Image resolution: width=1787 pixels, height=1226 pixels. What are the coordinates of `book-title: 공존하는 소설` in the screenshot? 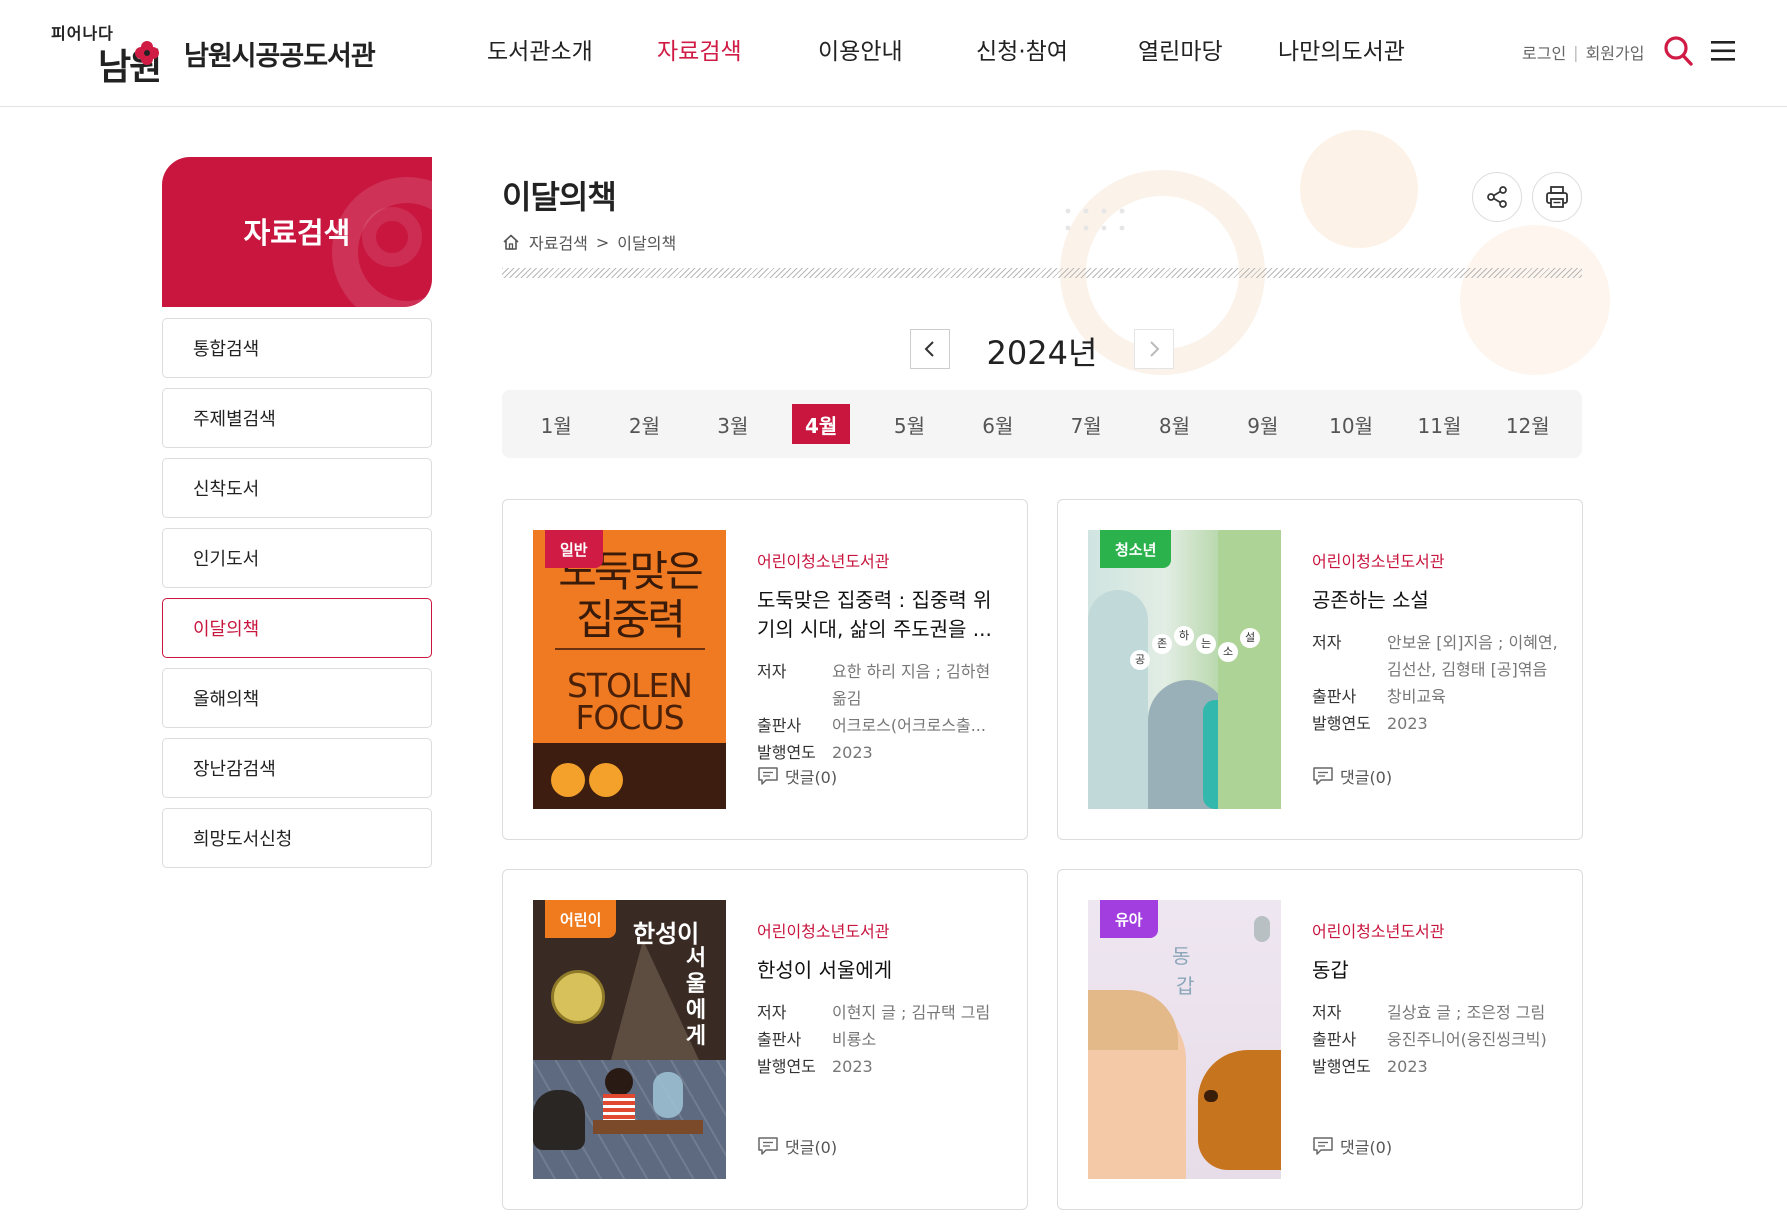 It's located at (1437, 600).